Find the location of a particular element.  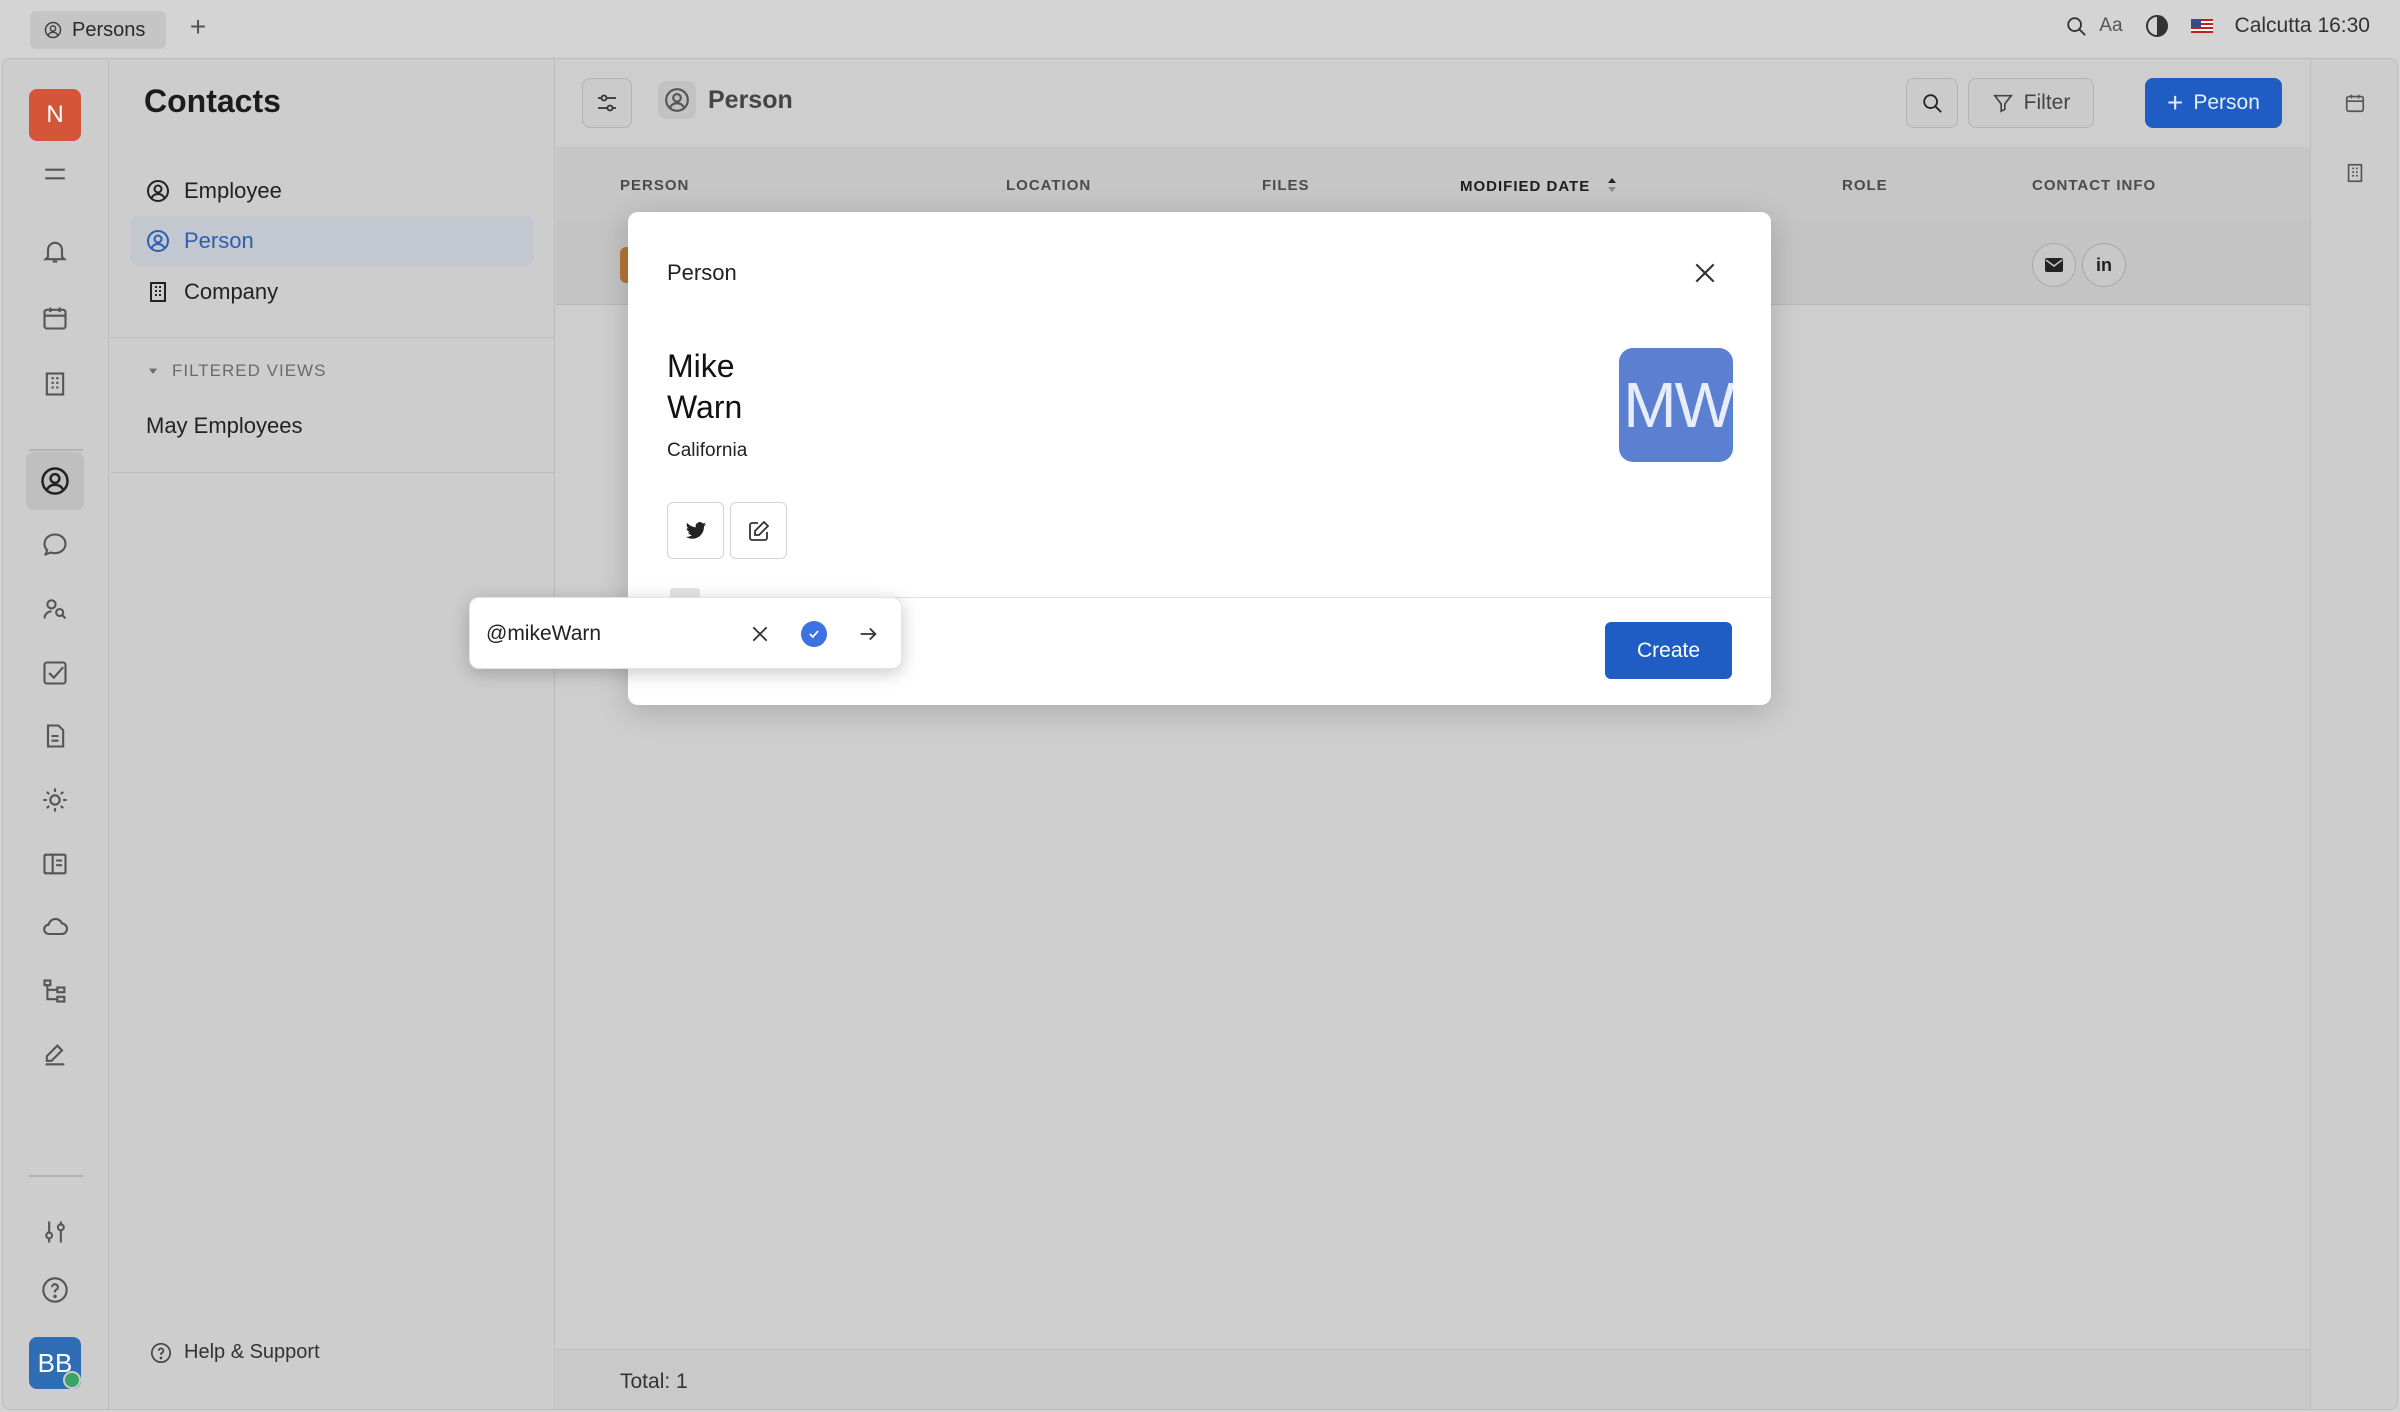

menu-icon is located at coordinates (55, 174).